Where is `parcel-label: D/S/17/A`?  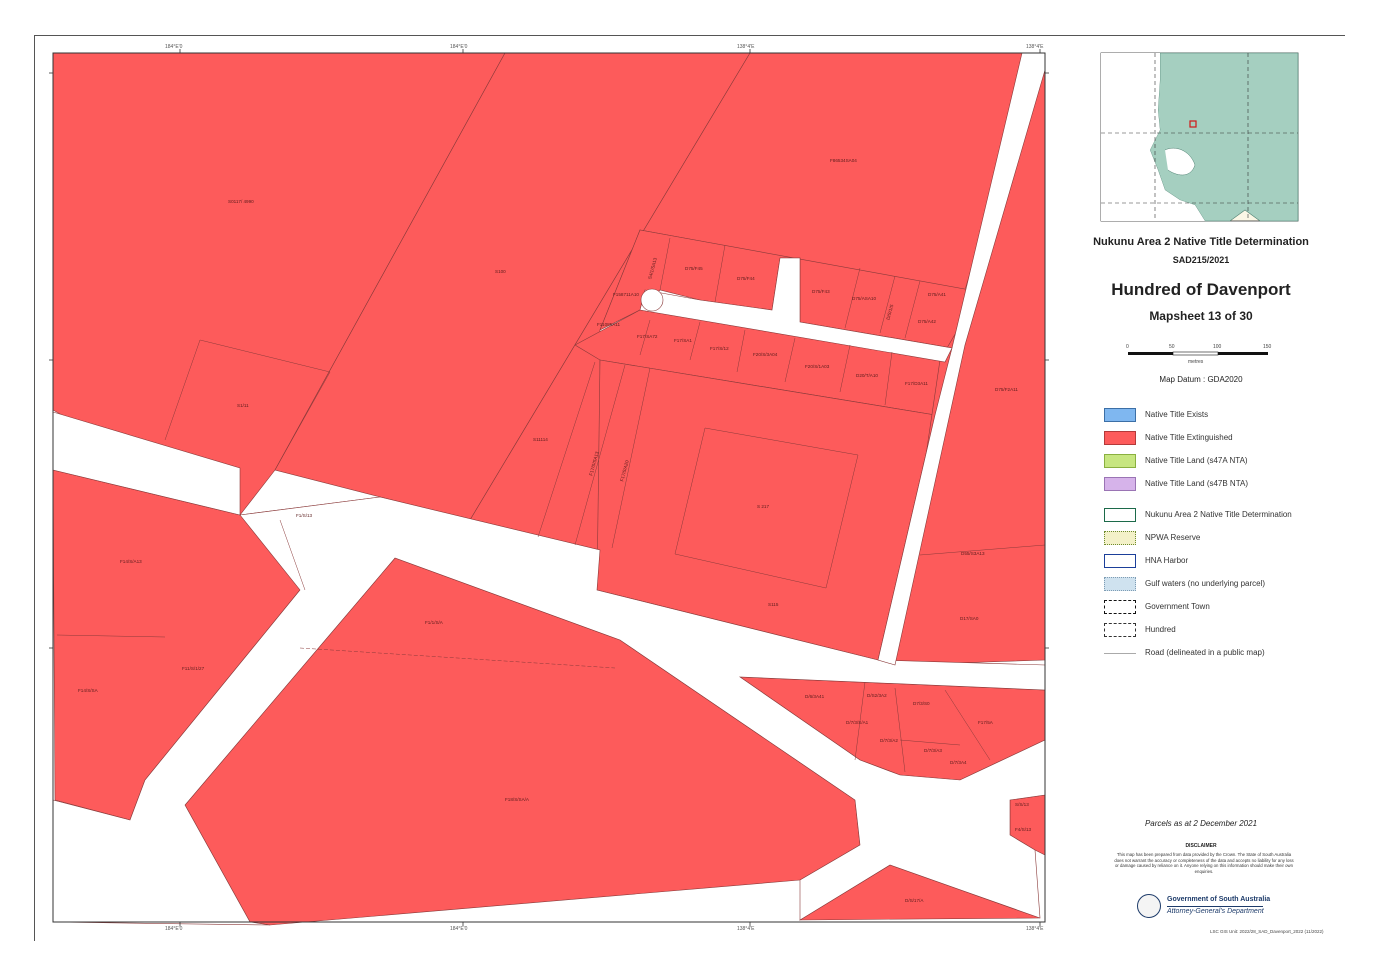
parcel-label: D/S/17/A is located at coordinates (914, 900).